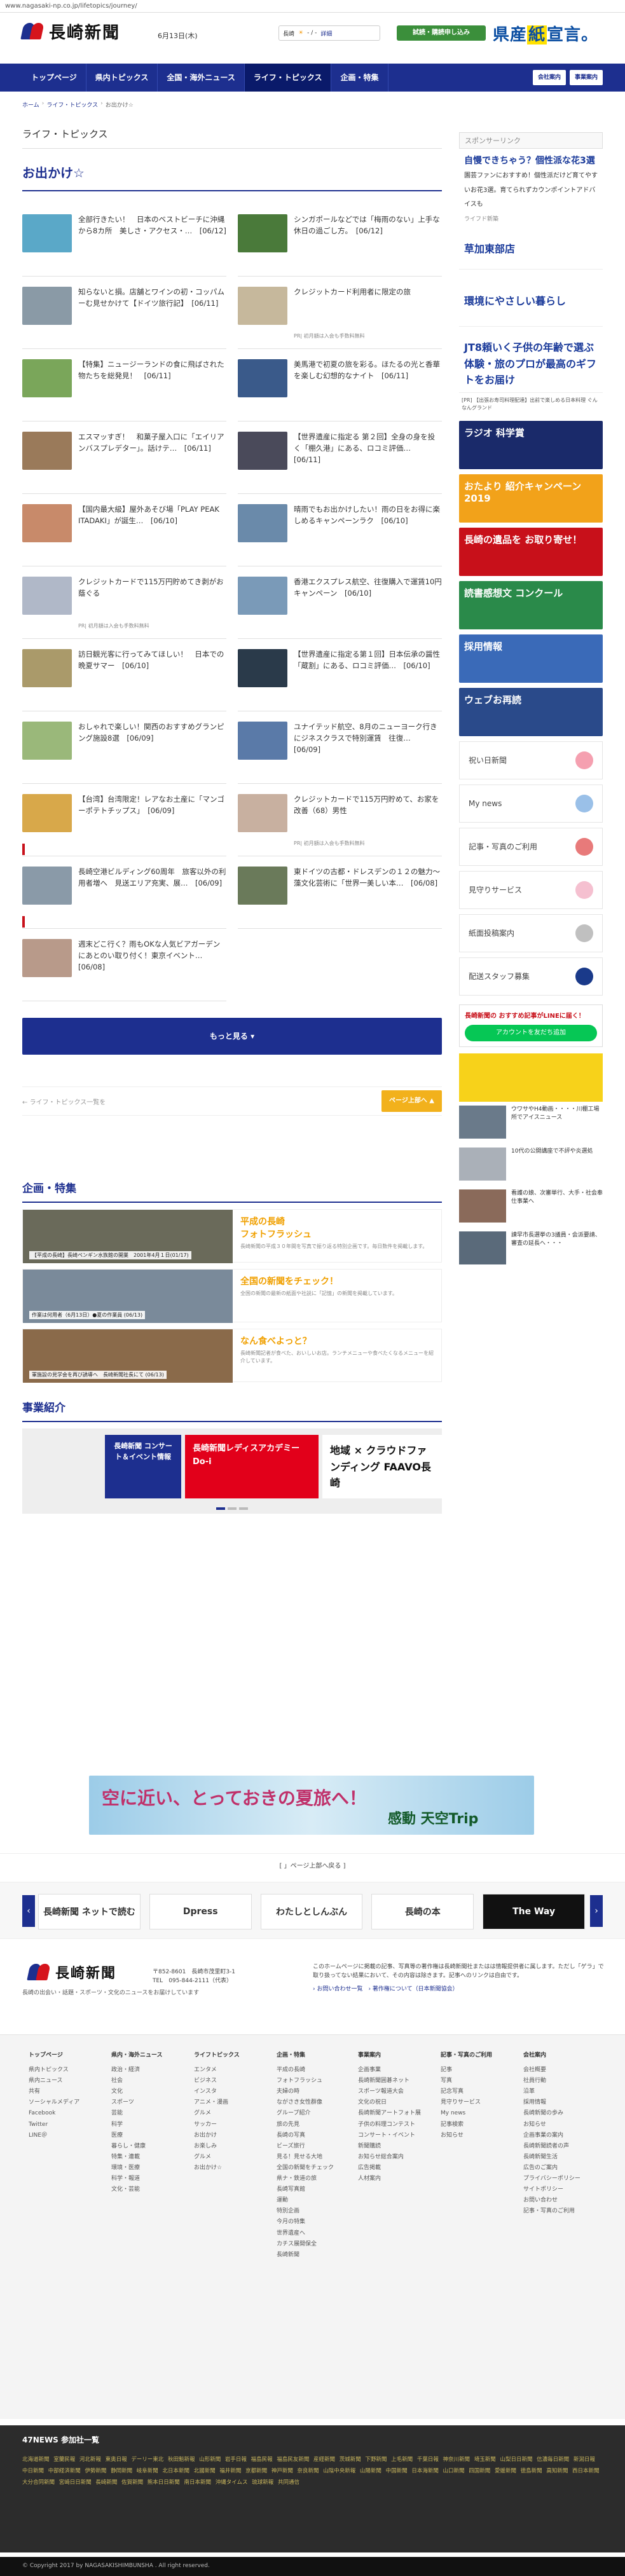 The width and height of the screenshot is (625, 2576). I want to click on logo-prev-arrow: ‹, so click(28, 1911).